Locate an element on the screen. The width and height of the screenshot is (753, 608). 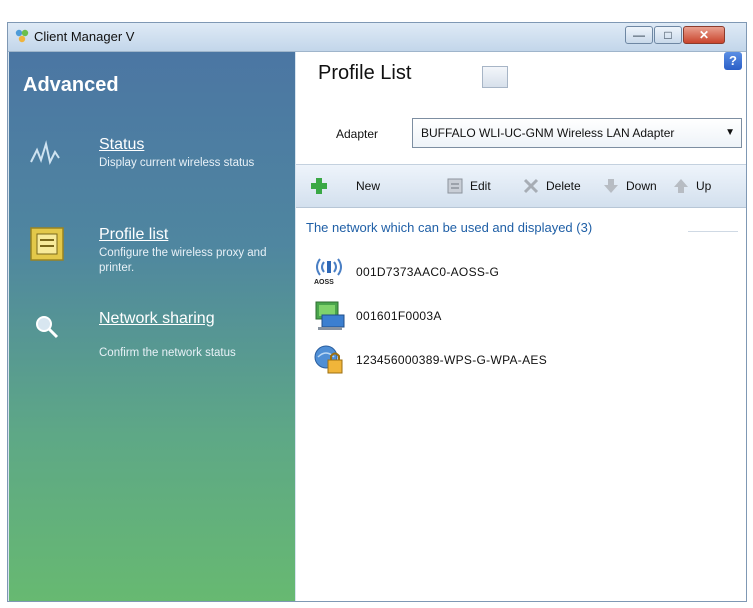
title-bar: Client Manager V — □ ✕ is located at coordinates (377, 37).